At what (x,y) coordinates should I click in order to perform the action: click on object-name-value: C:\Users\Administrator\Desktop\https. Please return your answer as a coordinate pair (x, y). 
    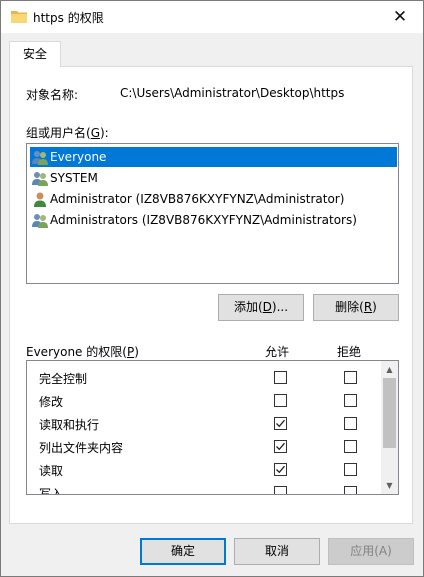
    Looking at the image, I should click on (232, 93).